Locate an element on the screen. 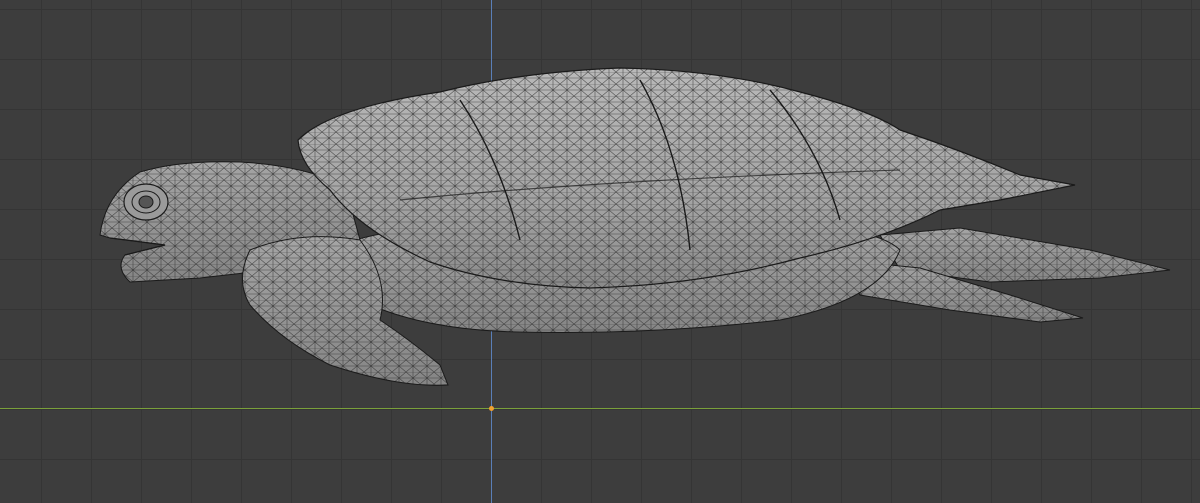 The width and height of the screenshot is (1200, 503). origin-point is located at coordinates (491, 408).